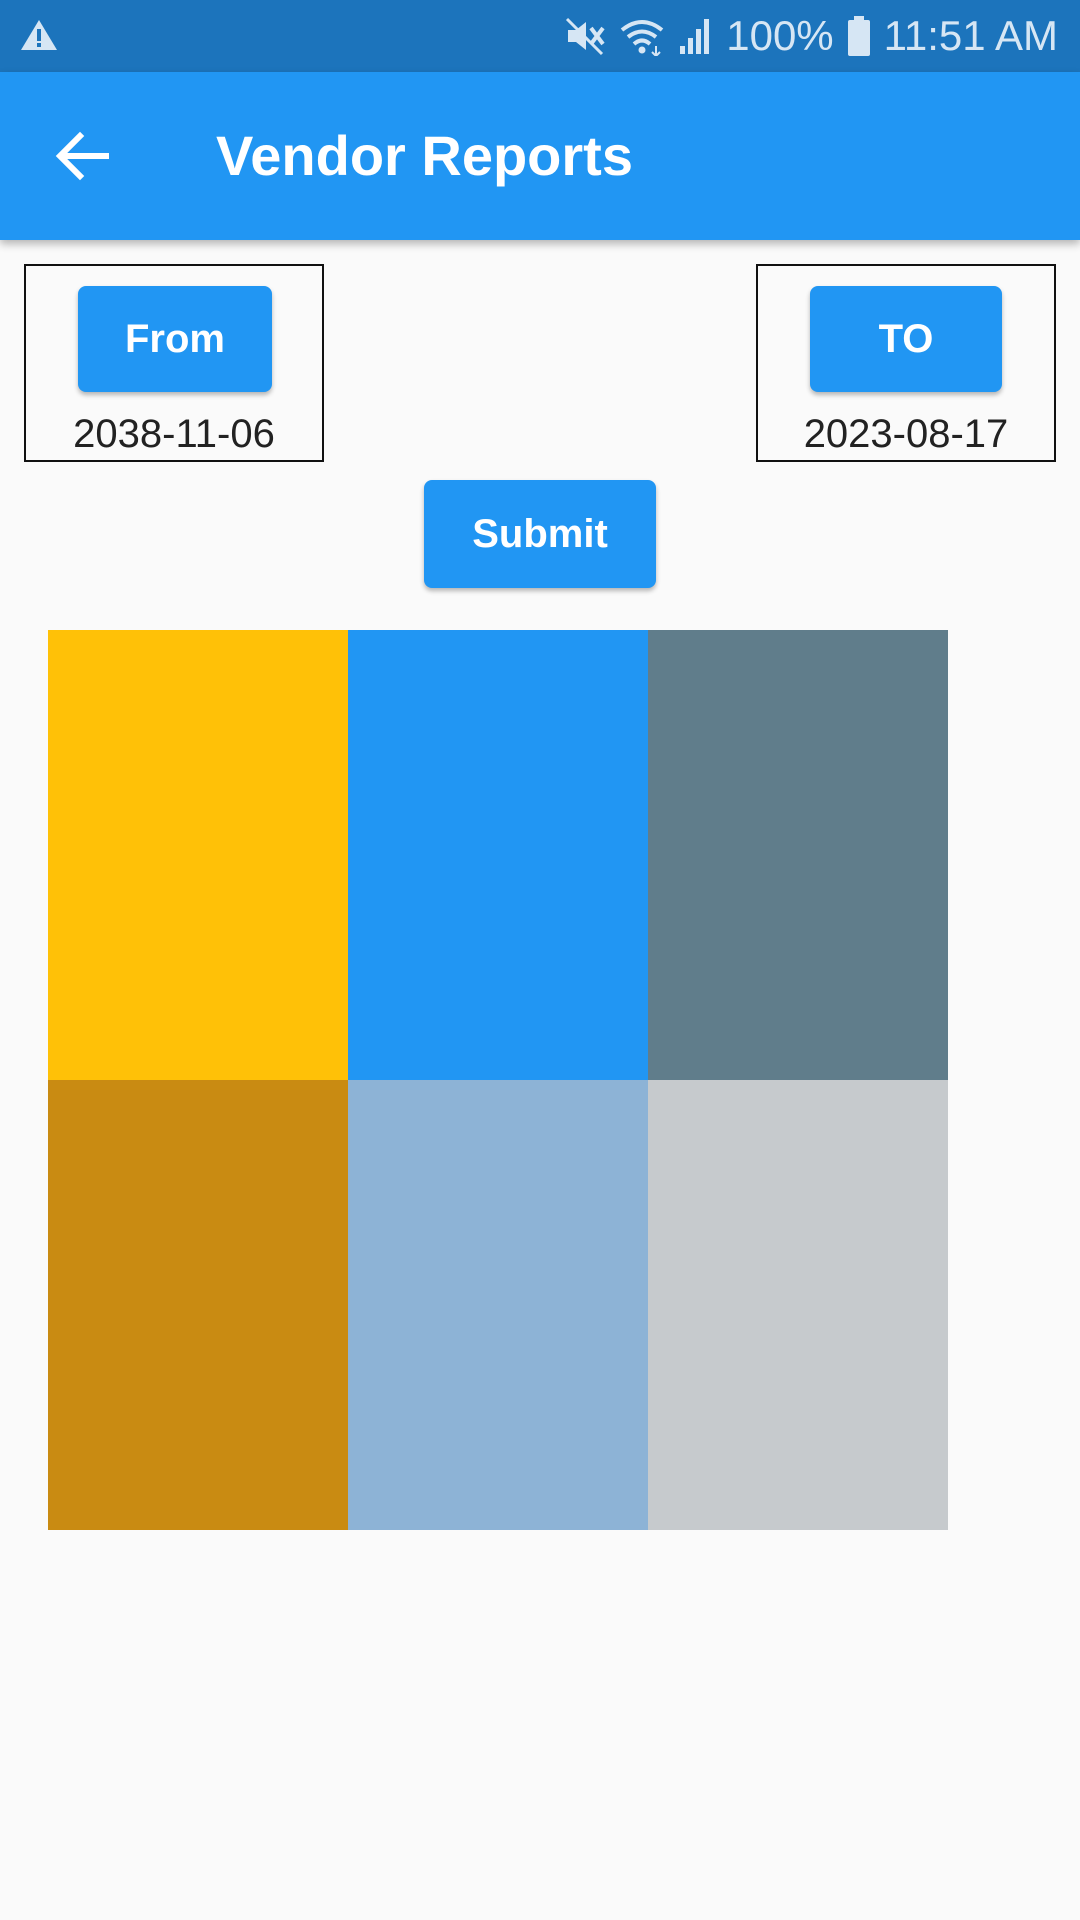 Image resolution: width=1080 pixels, height=1920 pixels. What do you see at coordinates (540, 36) in the screenshot?
I see `status-bar: 100% 11:51 AM` at bounding box center [540, 36].